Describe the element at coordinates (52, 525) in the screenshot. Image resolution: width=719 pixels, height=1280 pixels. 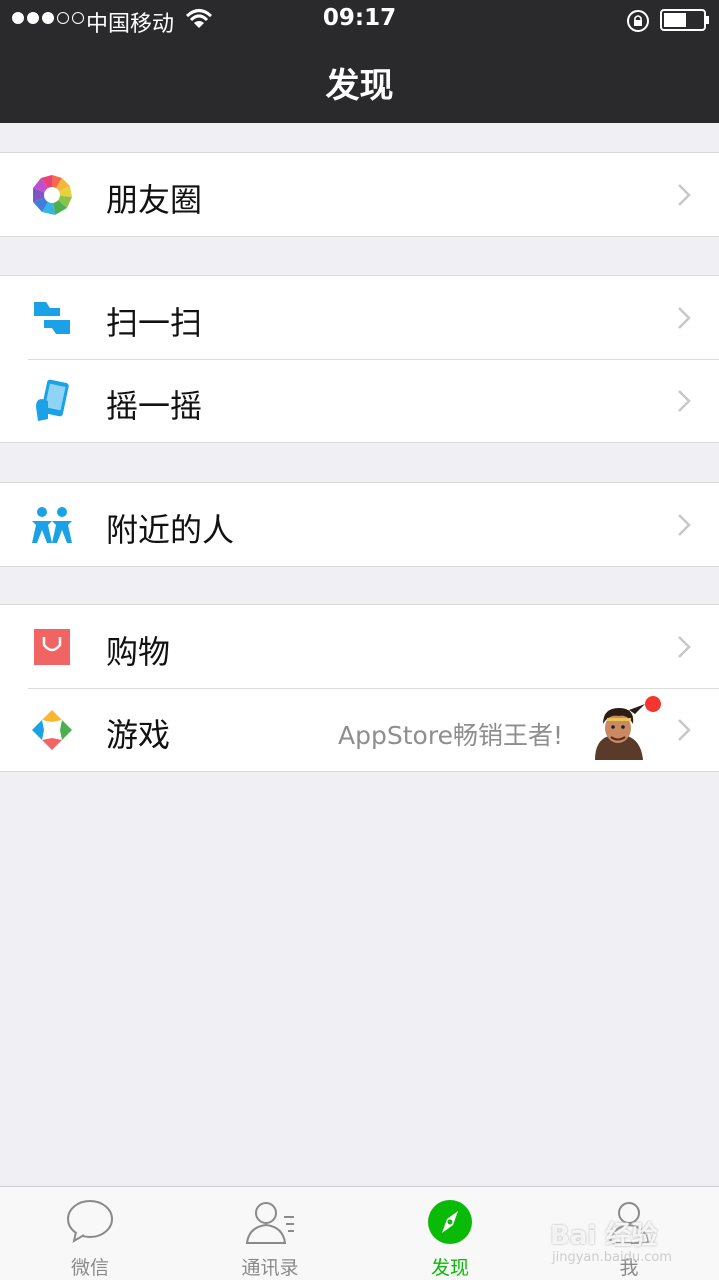
I see `people-nearby-icon` at that location.